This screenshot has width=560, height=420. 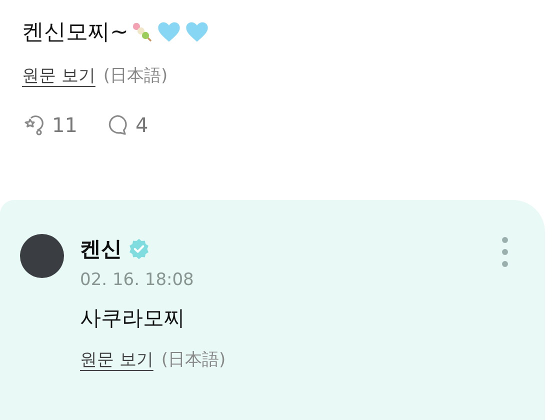 What do you see at coordinates (42, 256) in the screenshot?
I see `avatar` at bounding box center [42, 256].